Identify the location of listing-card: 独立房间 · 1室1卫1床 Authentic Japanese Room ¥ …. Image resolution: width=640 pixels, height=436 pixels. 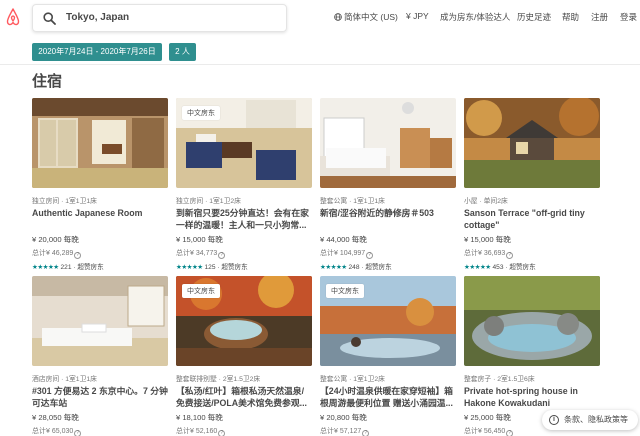
(100, 184).